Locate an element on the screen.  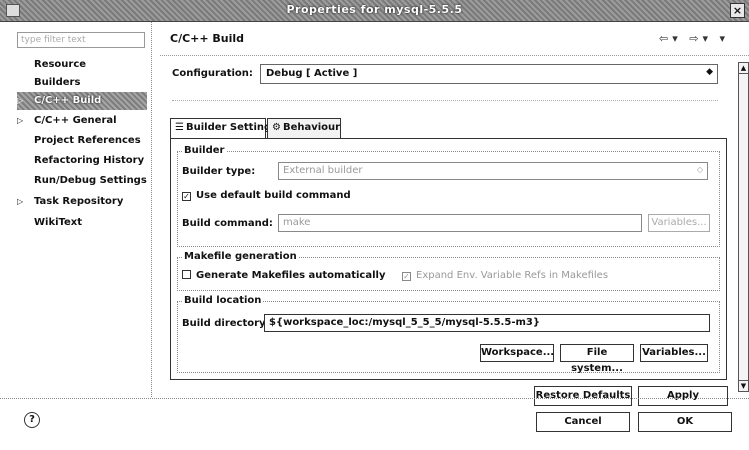
use-default-build-command-checkbox: ✓ Use default build command is located at coordinates (266, 195).